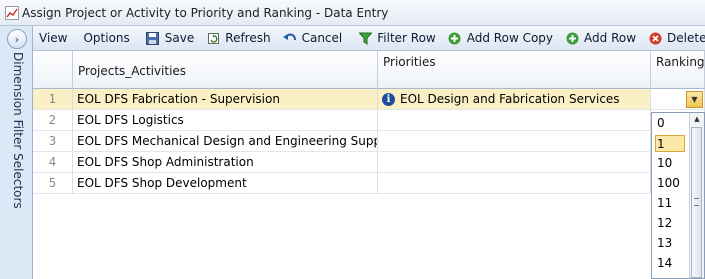 The image size is (705, 279). I want to click on info-icon: i, so click(388, 99).